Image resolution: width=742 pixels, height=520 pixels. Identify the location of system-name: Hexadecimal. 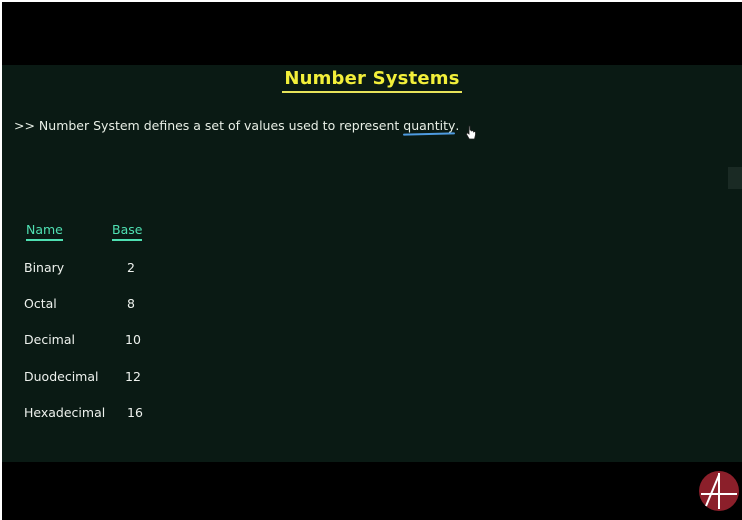
(65, 412).